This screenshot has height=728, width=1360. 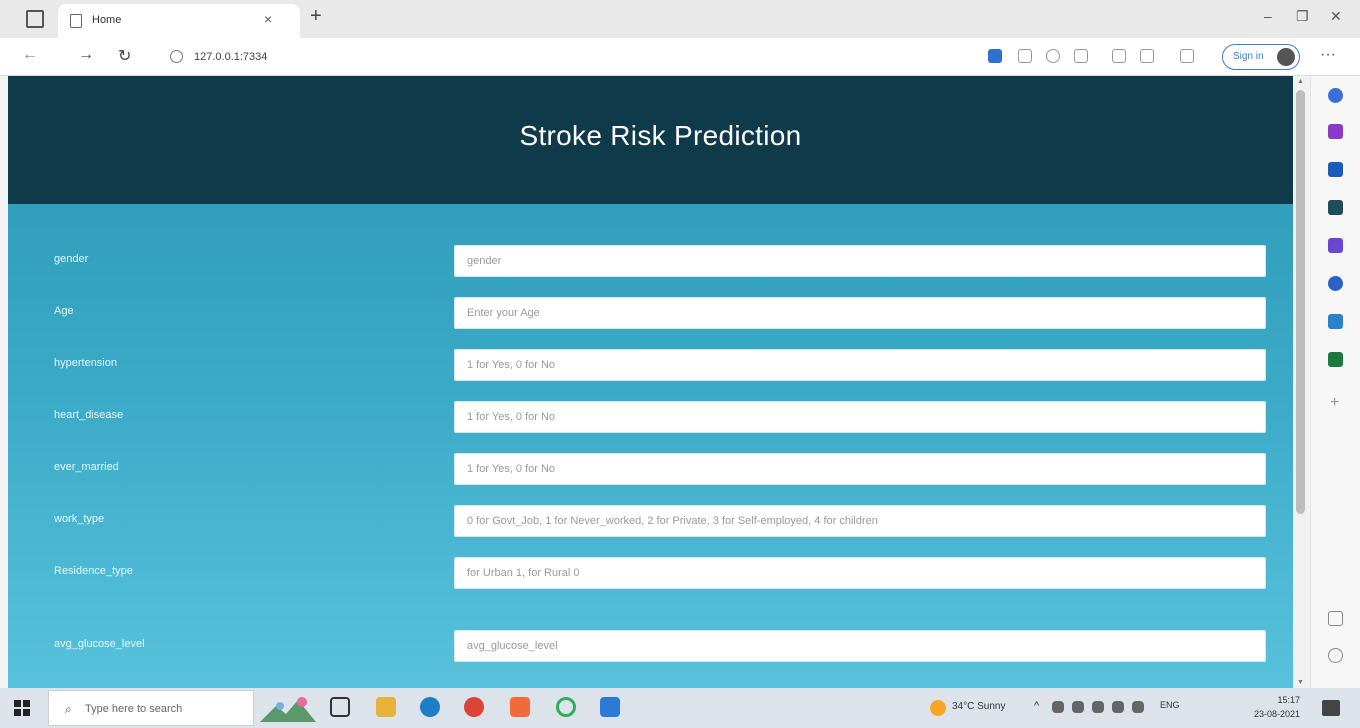 What do you see at coordinates (1268, 707) in the screenshot?
I see `clock: 15:17 23-08-2021` at bounding box center [1268, 707].